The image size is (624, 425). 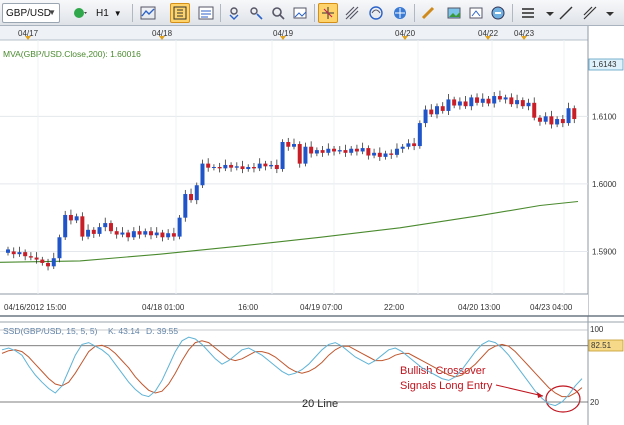 I want to click on level-badge-value: 82.51, so click(x=601, y=345).